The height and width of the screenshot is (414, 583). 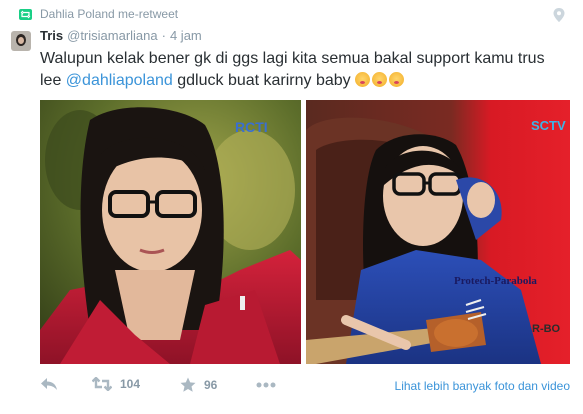 What do you see at coordinates (548, 125) in the screenshot?
I see `sctv-logo: SCTV` at bounding box center [548, 125].